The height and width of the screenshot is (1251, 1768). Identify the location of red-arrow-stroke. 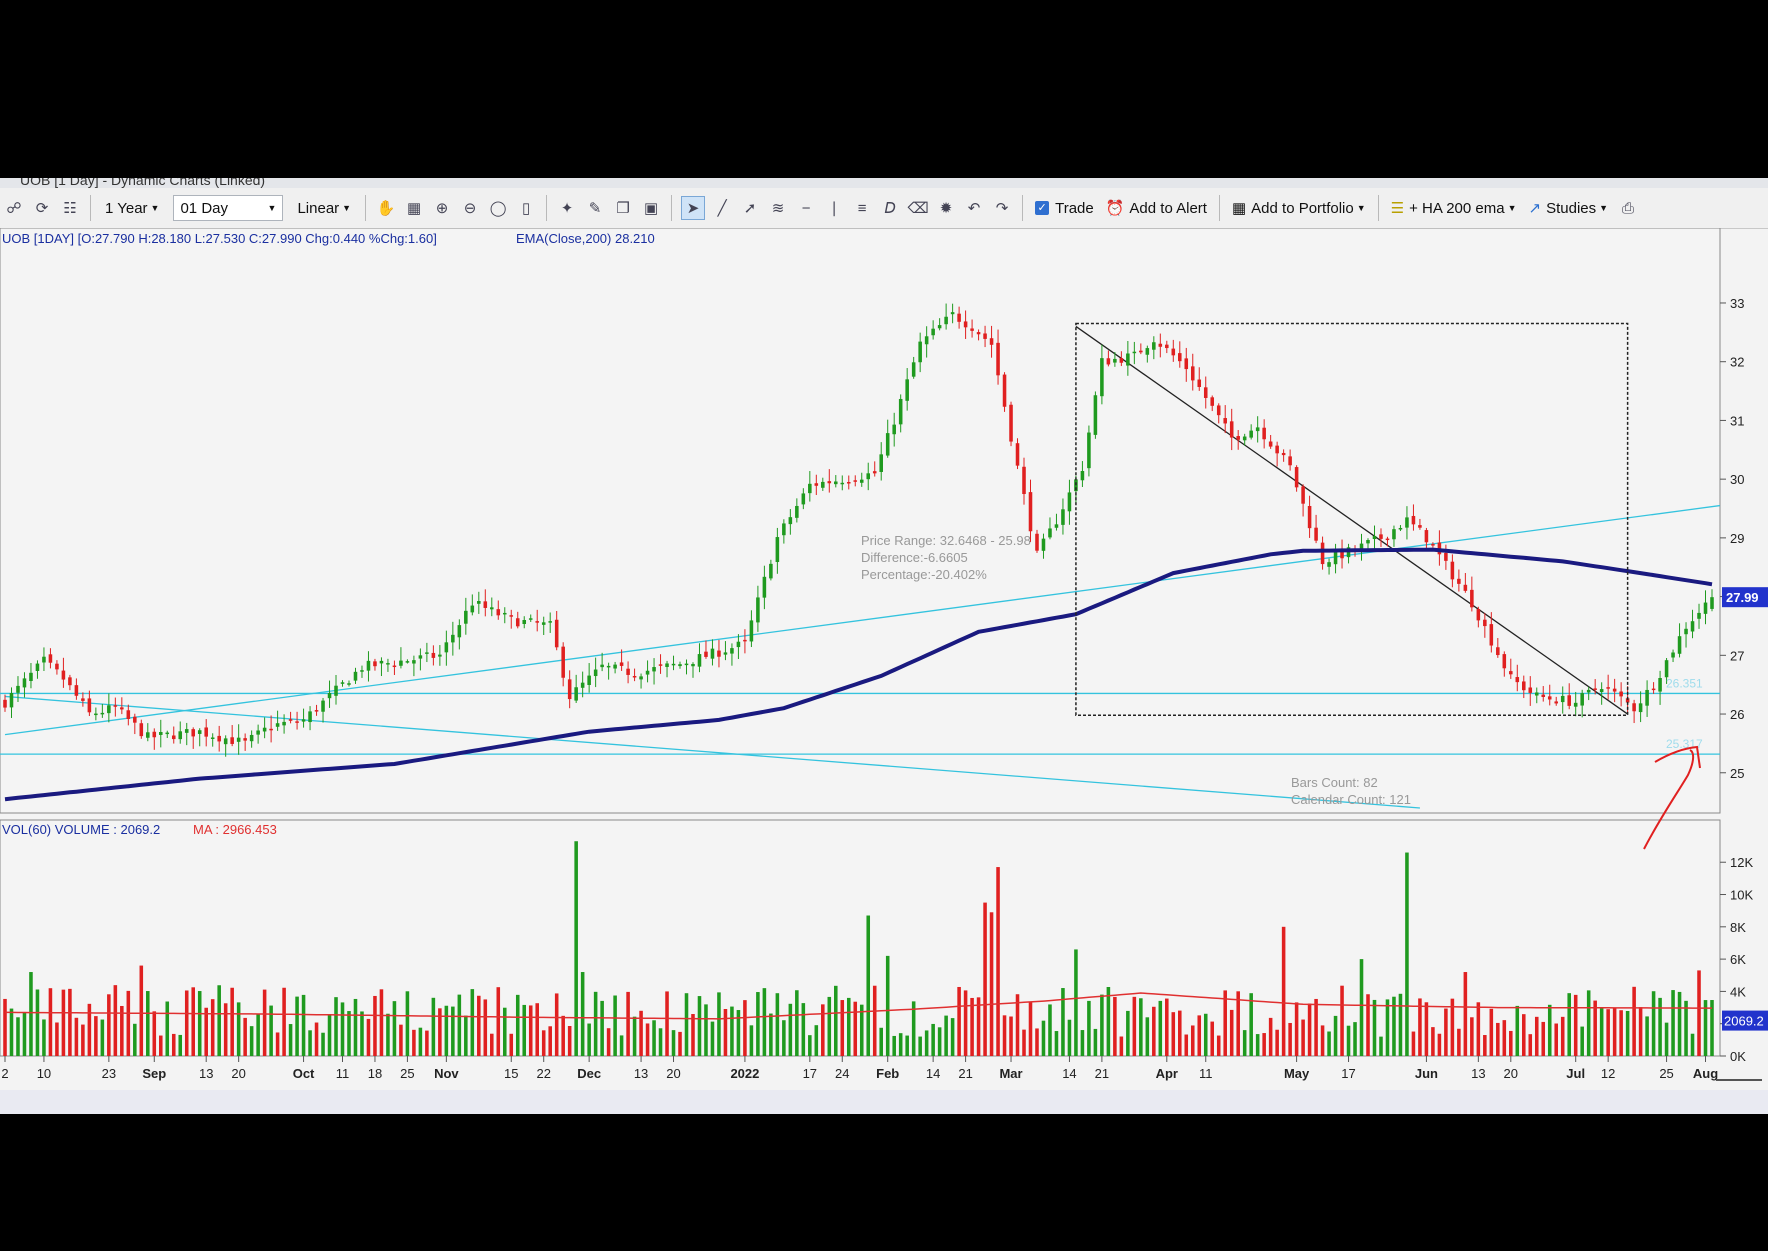
(1672, 797).